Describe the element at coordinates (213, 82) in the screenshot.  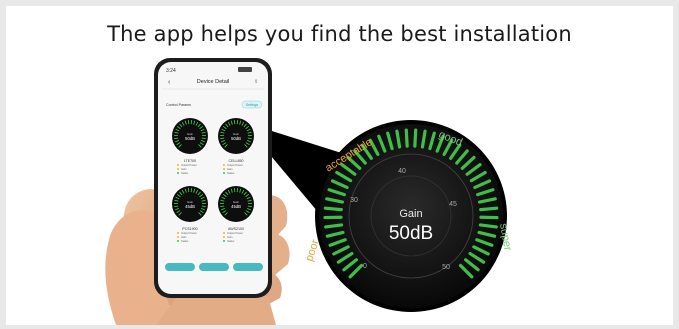
I see `phone-title: Device Detail` at that location.